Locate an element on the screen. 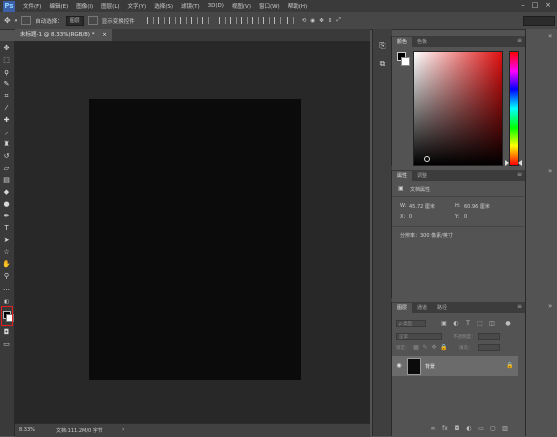  properties-strip-icon: ⧉ is located at coordinates (382, 63).